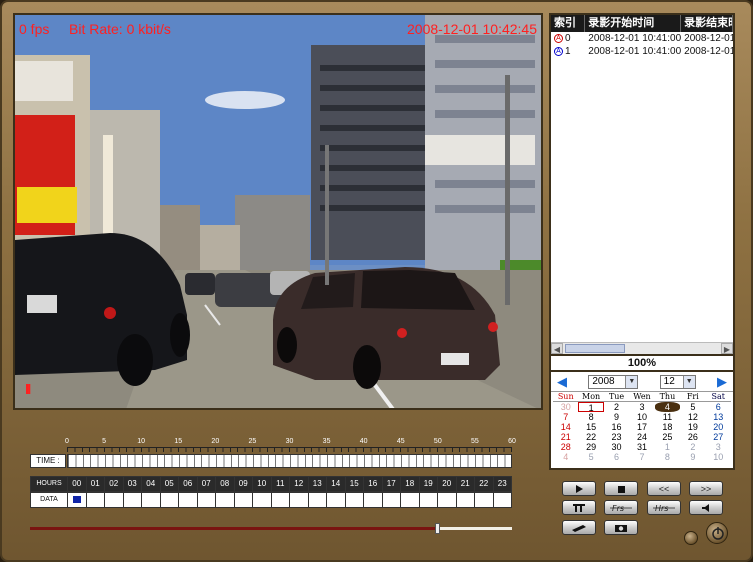 The height and width of the screenshot is (562, 753). I want to click on calendar-day: 9, so click(616, 417).